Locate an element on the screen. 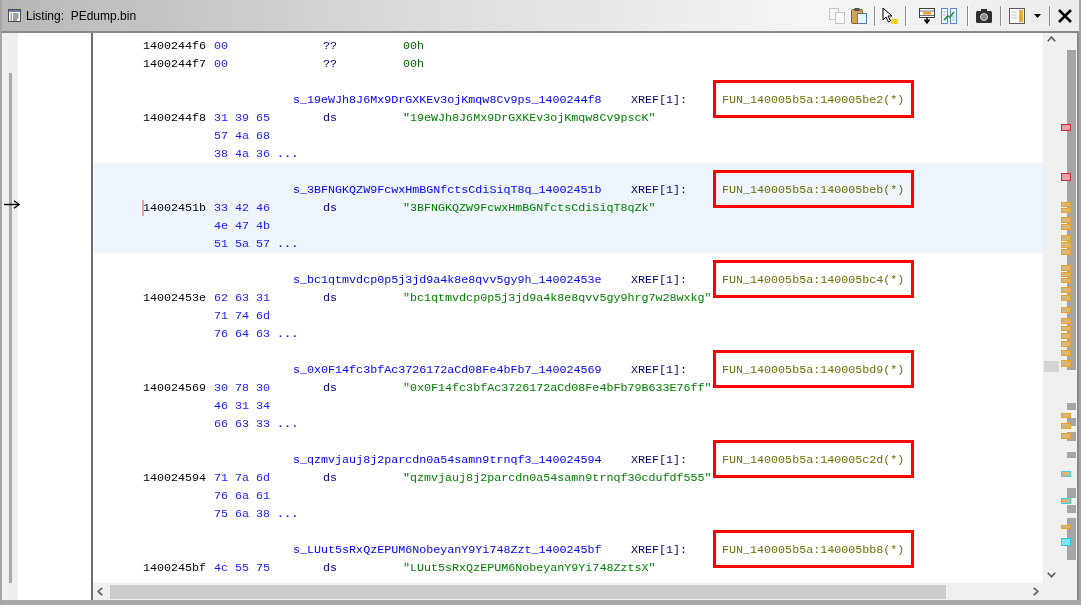 The height and width of the screenshot is (605, 1081). copy-icon is located at coordinates (837, 15).